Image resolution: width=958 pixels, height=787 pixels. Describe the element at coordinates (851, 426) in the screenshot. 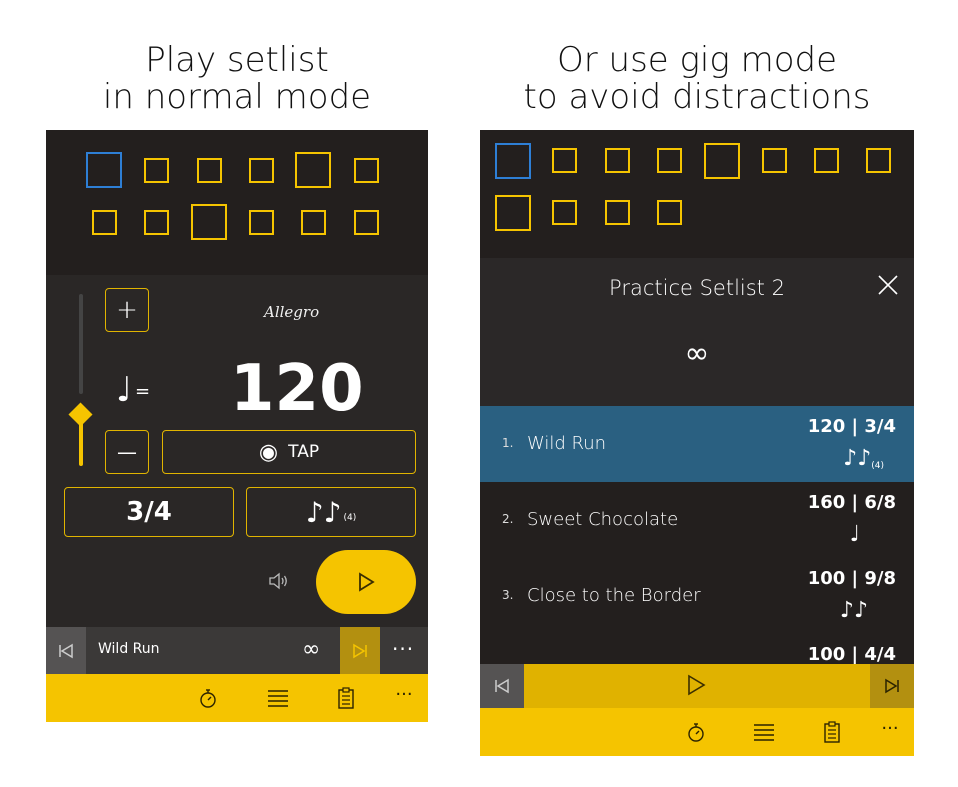

I see `song-tempo-meter: 120 | 3/4` at that location.